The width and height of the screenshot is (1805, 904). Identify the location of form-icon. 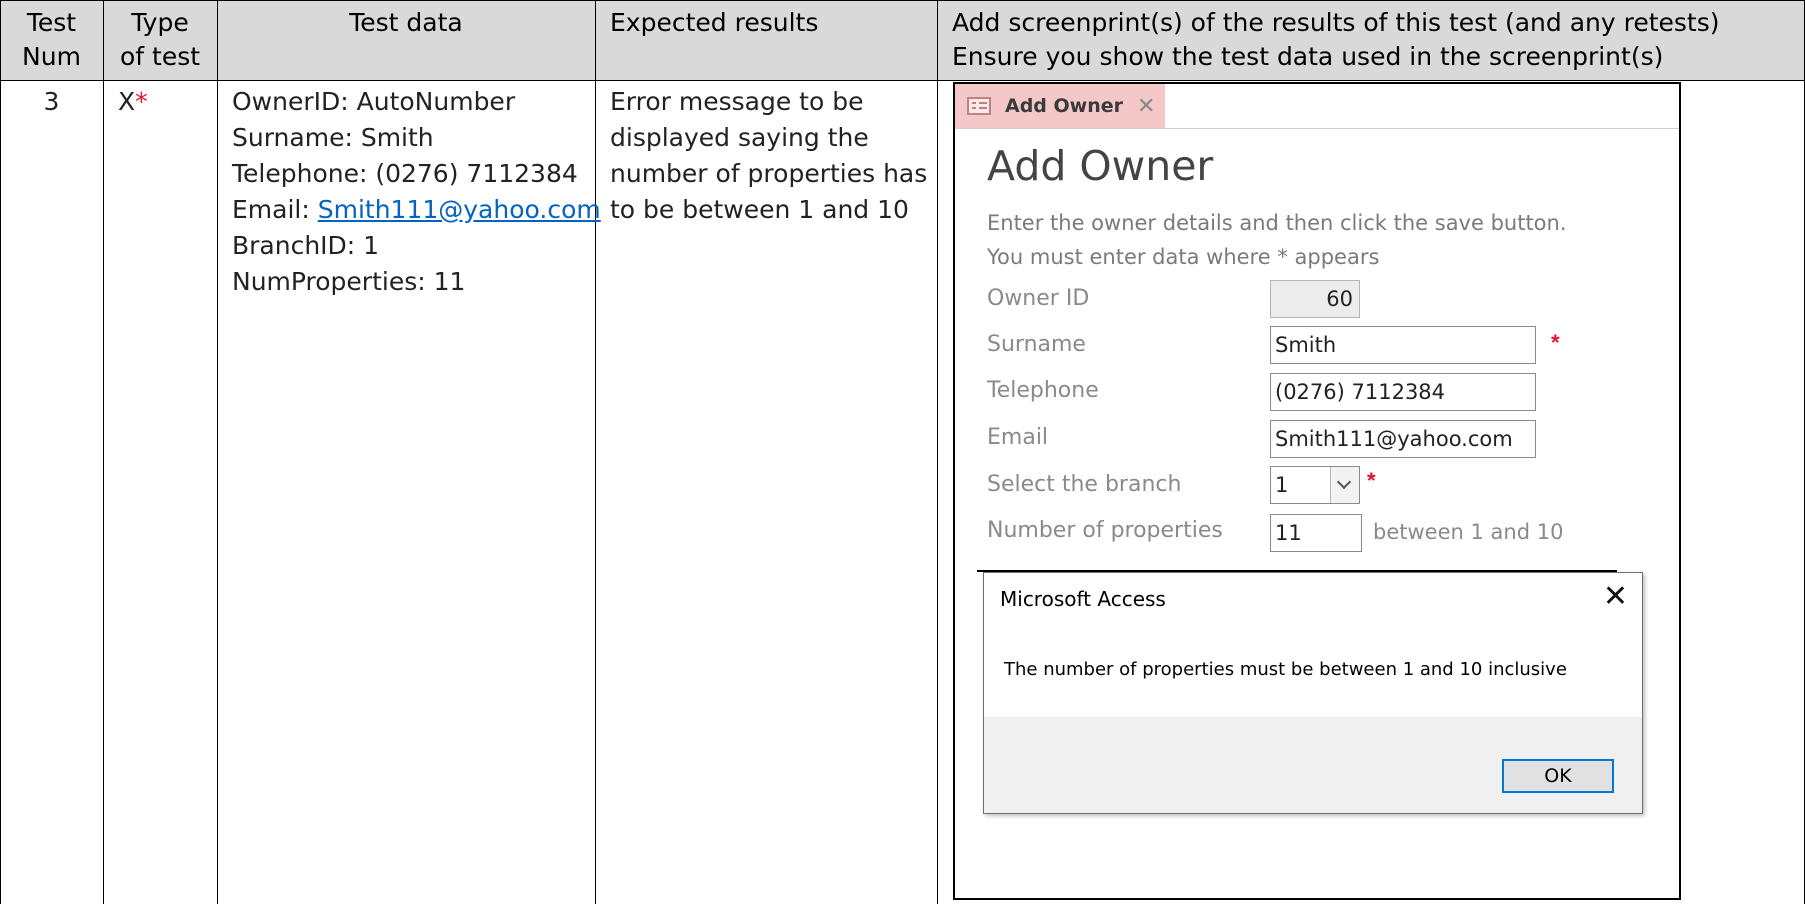
(979, 106).